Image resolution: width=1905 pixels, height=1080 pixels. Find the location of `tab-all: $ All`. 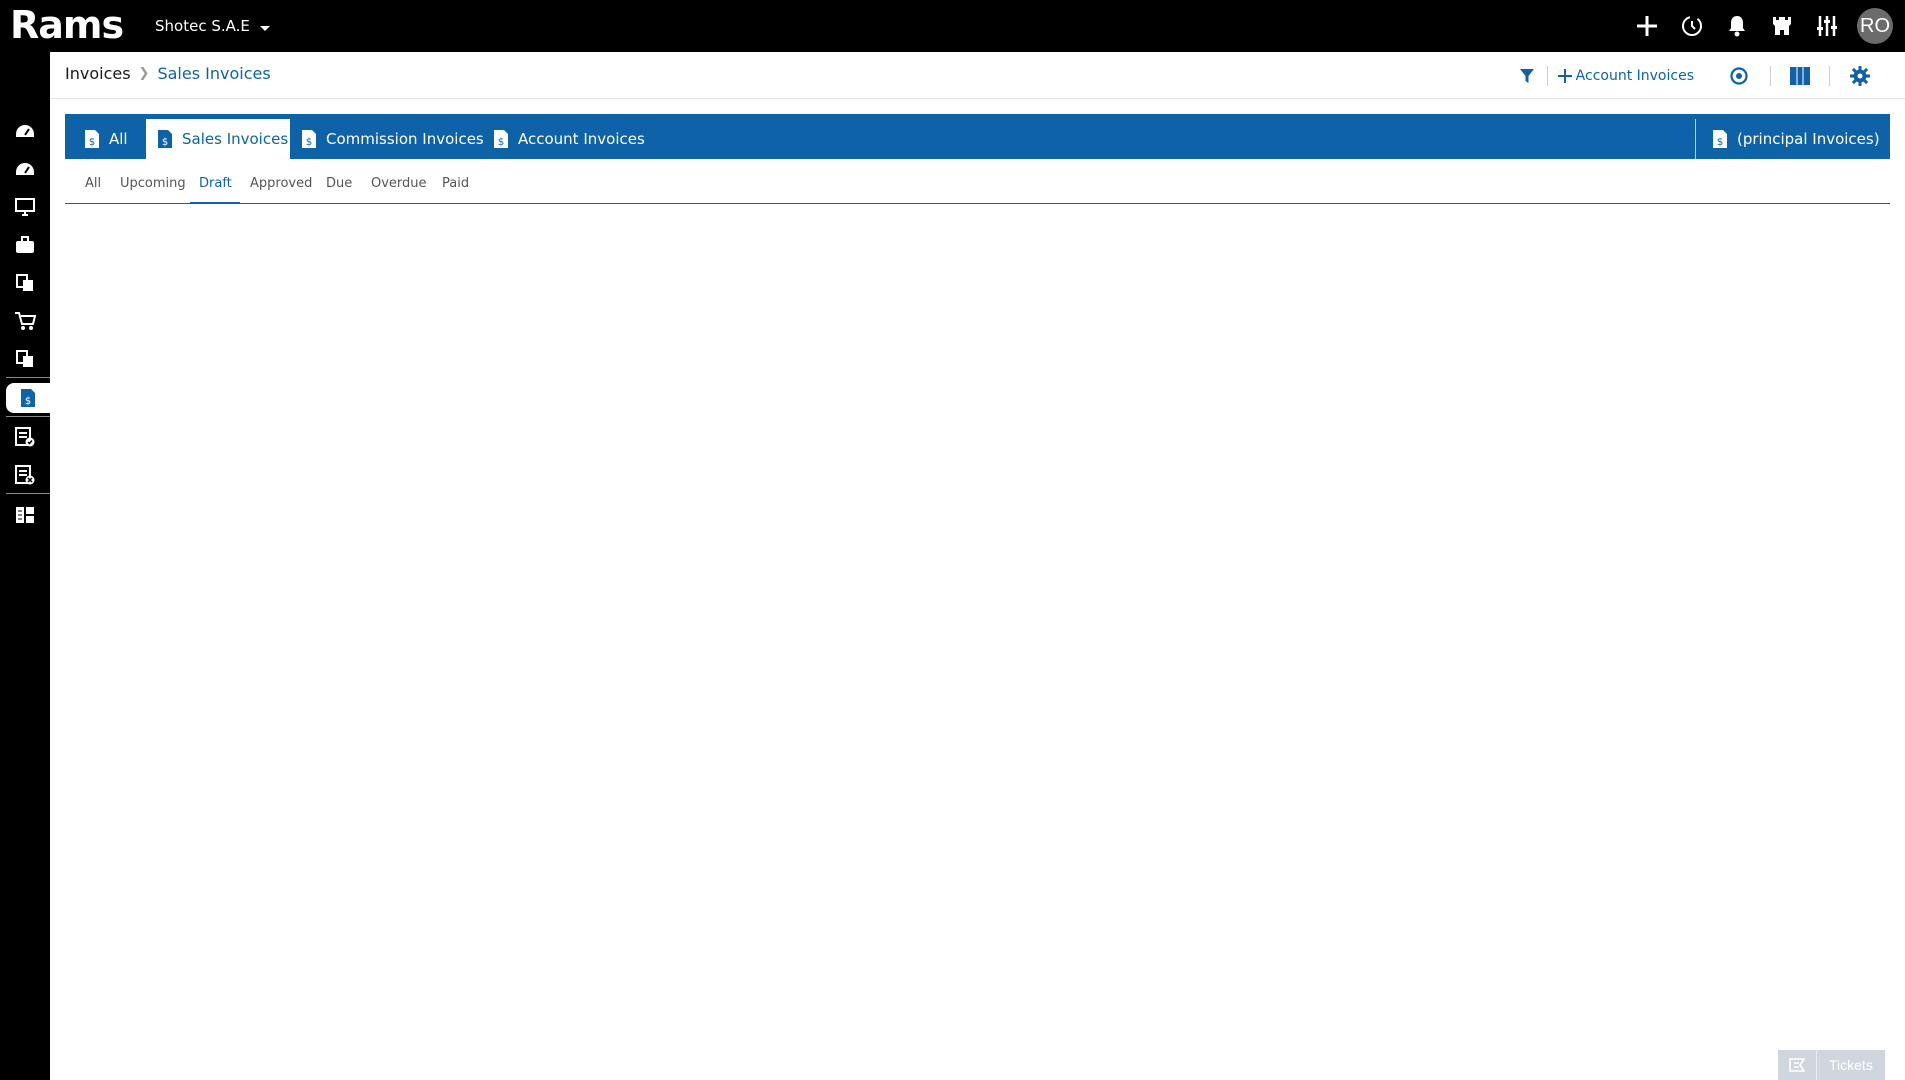

tab-all: $ All is located at coordinates (105, 139).